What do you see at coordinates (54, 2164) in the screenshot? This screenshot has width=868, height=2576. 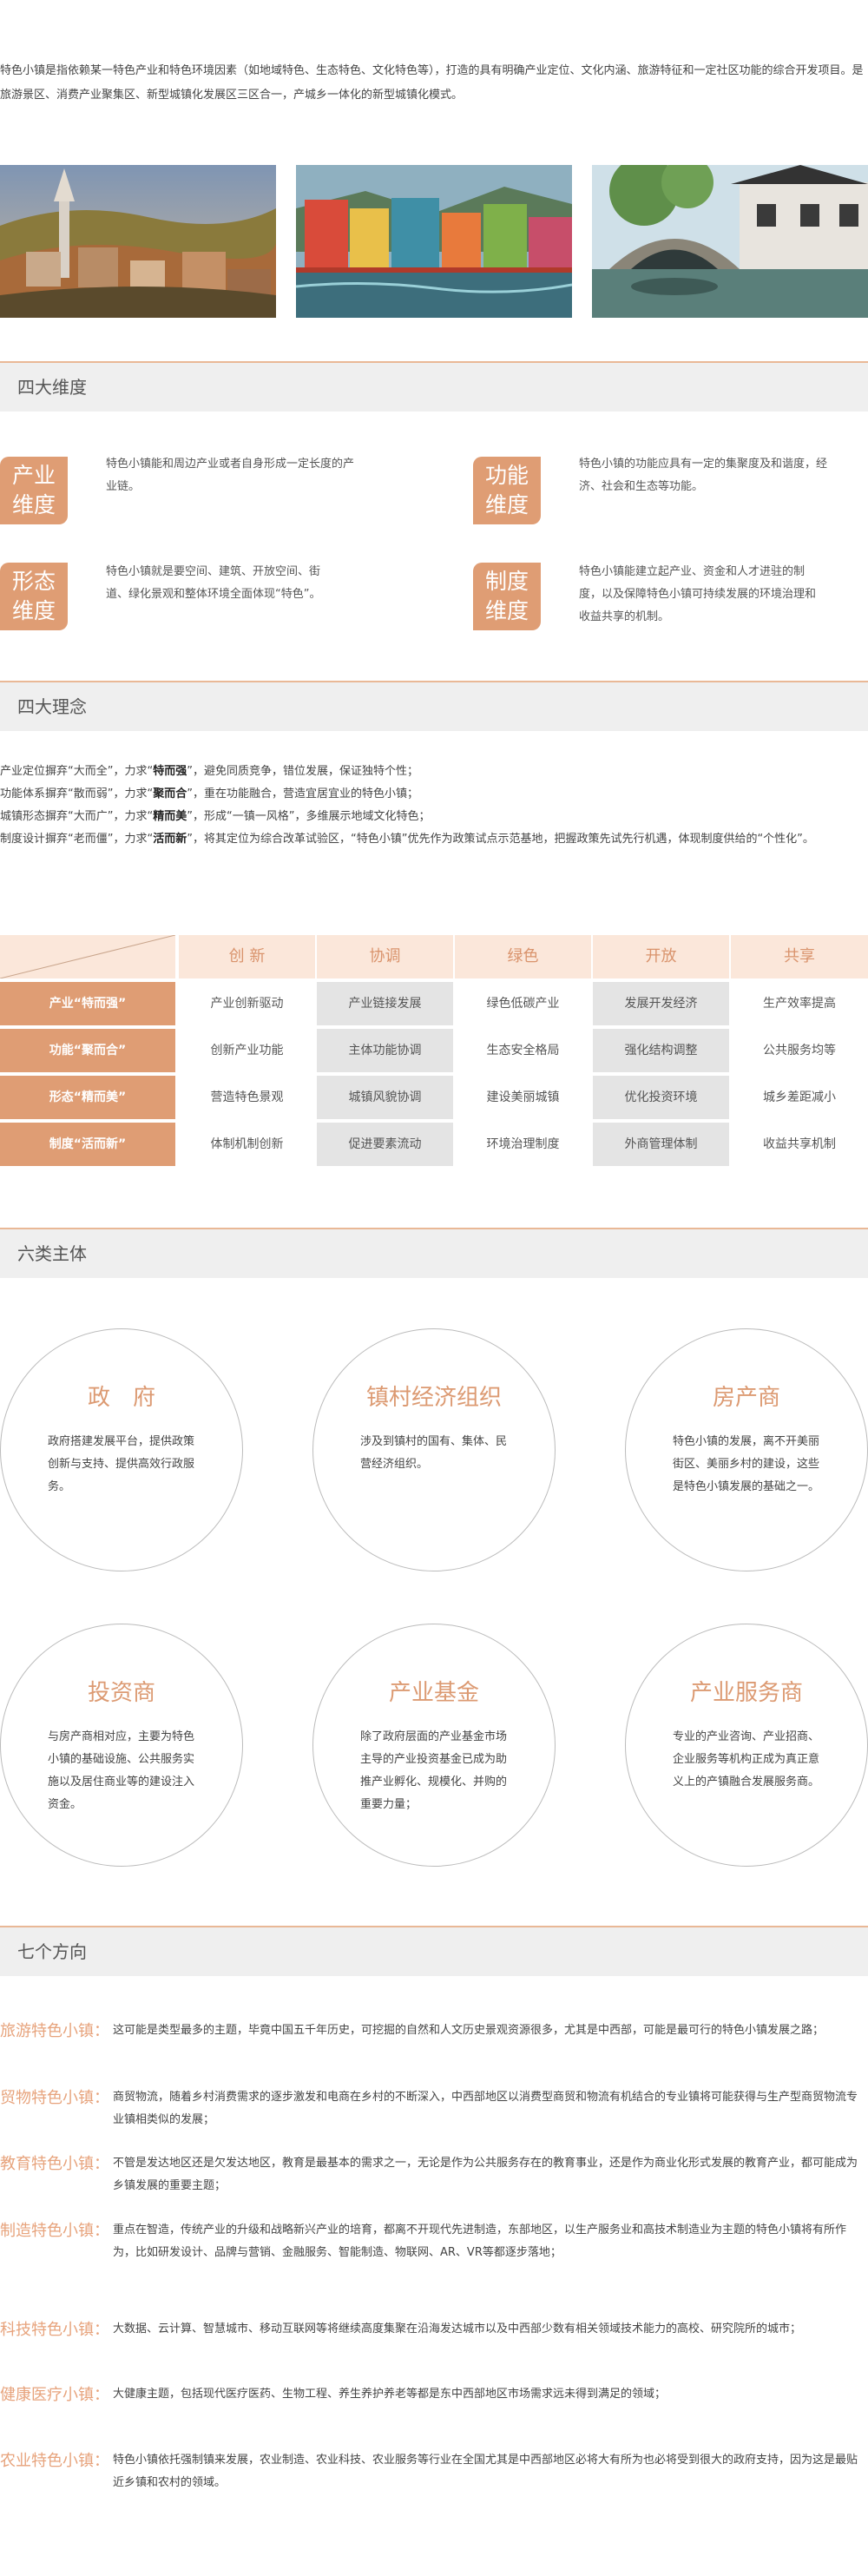 I see `direction-label: 教育特色小镇：` at bounding box center [54, 2164].